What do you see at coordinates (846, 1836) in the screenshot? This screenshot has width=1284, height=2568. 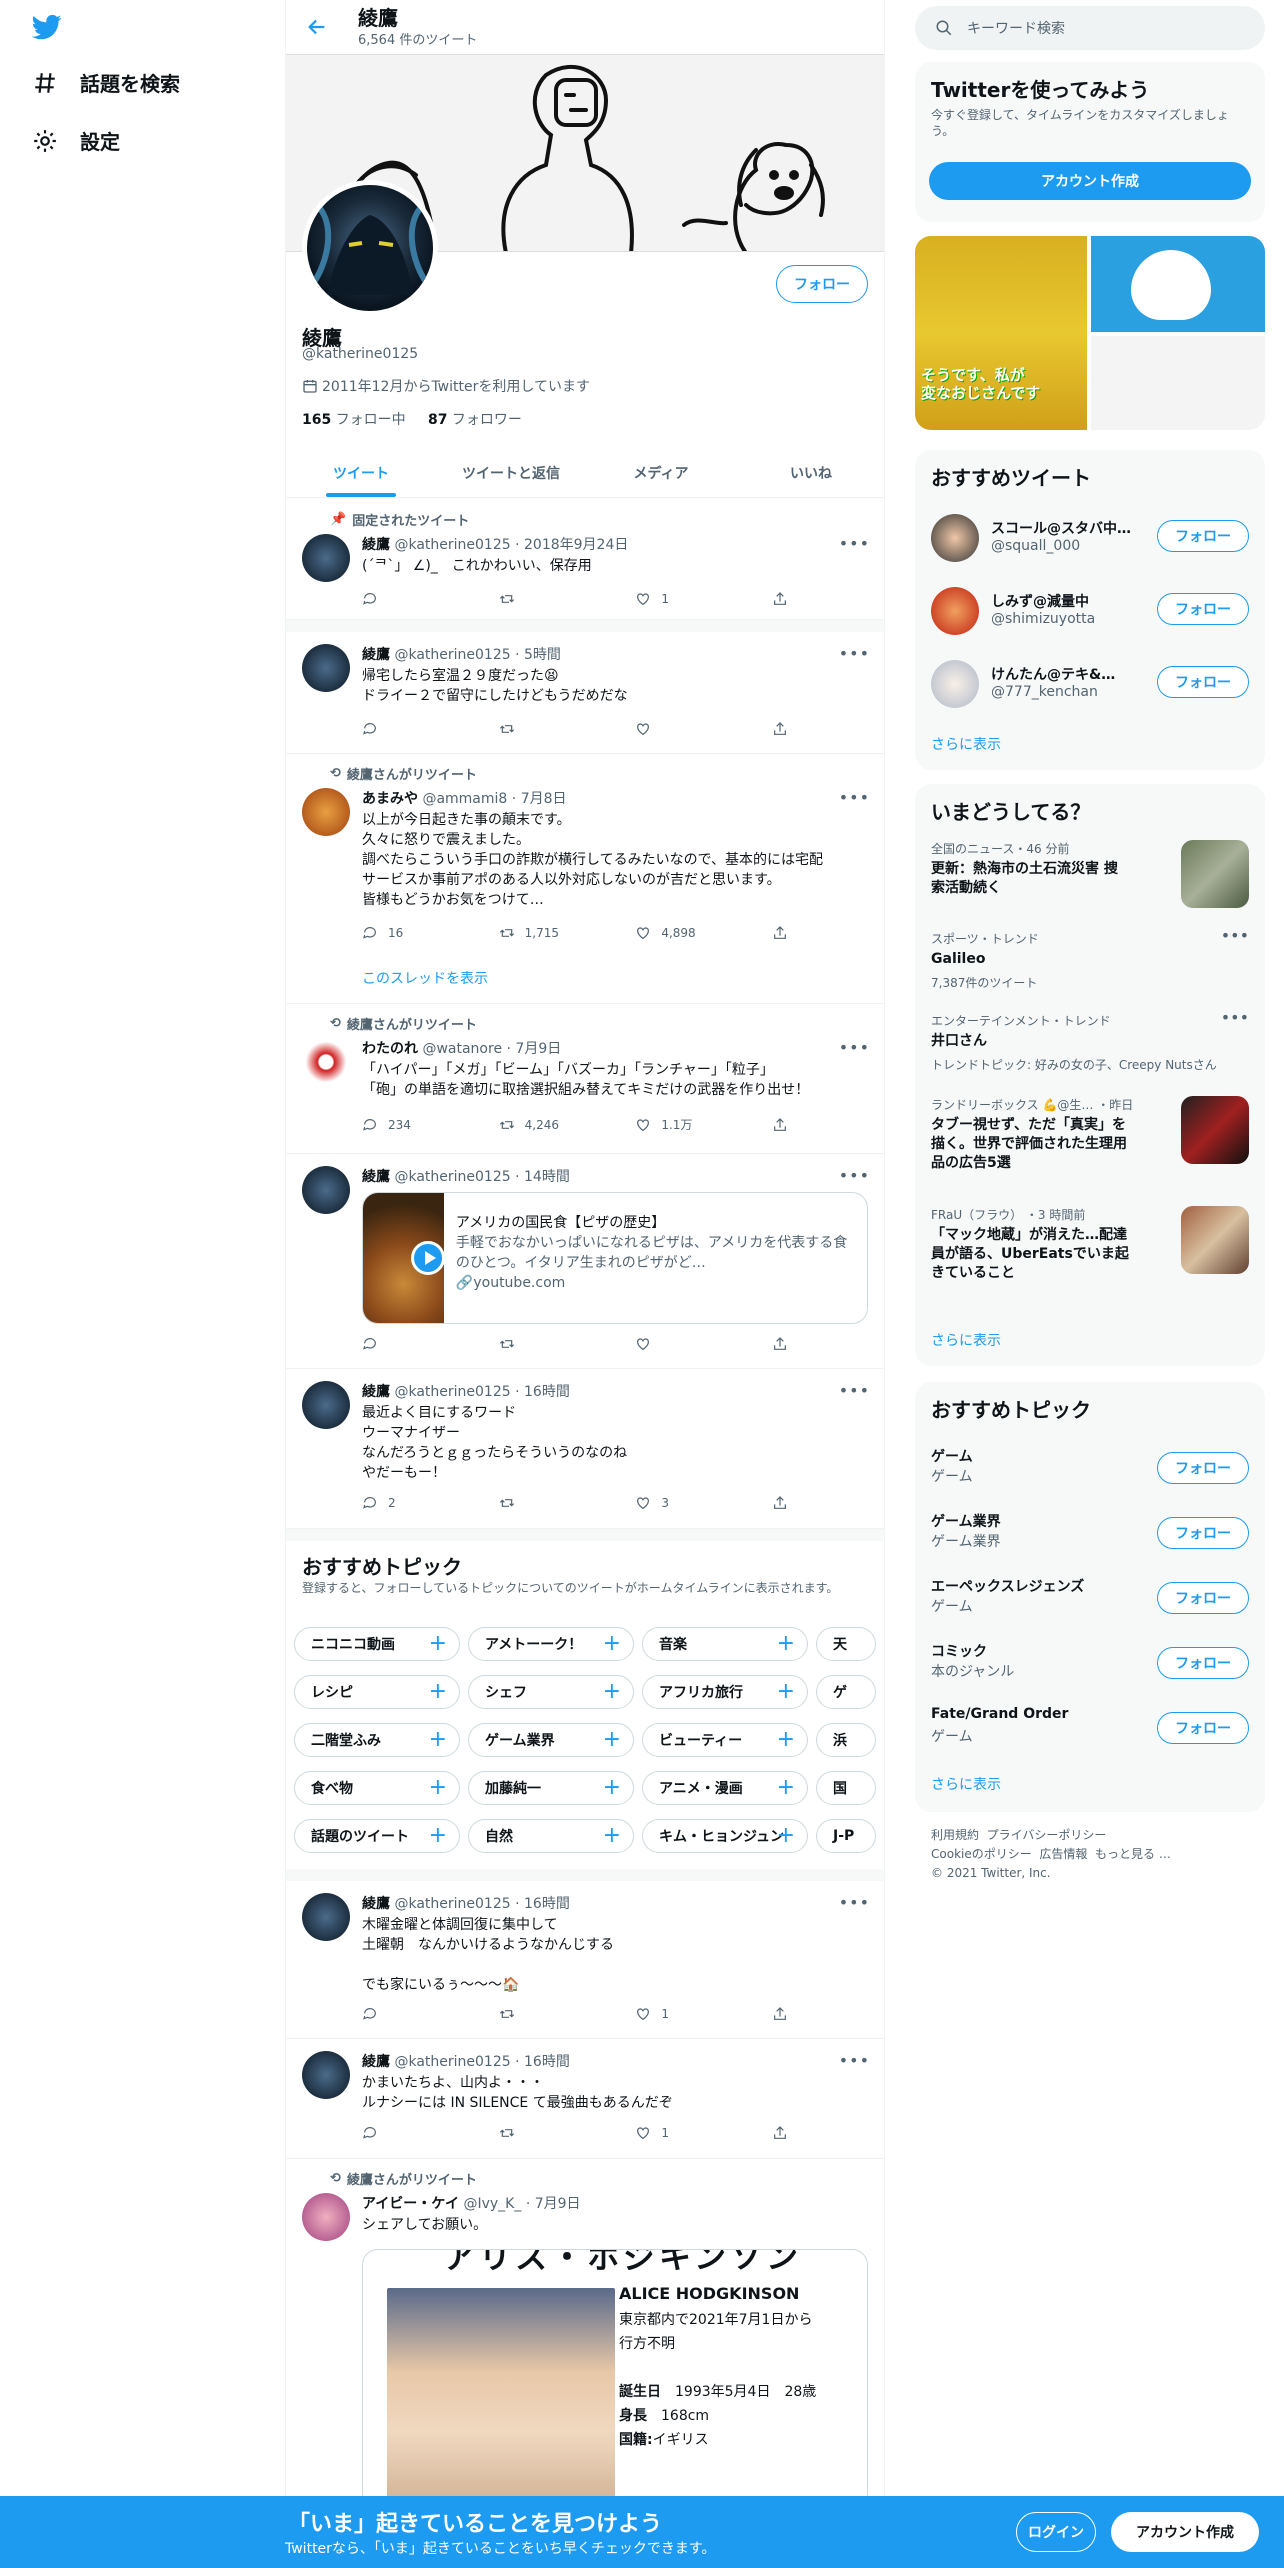 I see `topic-chip: J-P` at bounding box center [846, 1836].